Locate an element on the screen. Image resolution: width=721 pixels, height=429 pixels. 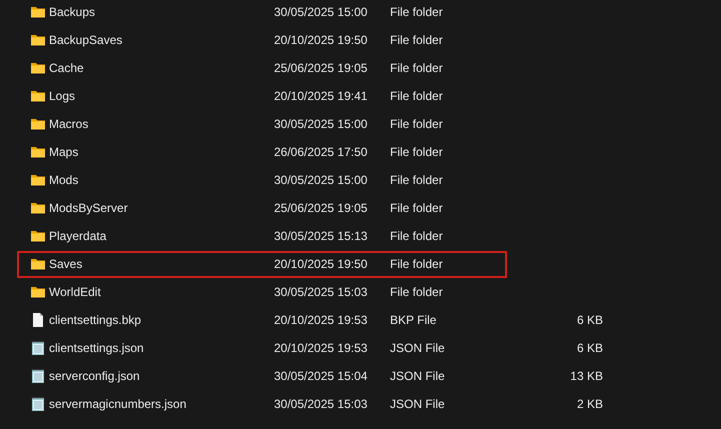
file-name: Logs is located at coordinates (160, 96).